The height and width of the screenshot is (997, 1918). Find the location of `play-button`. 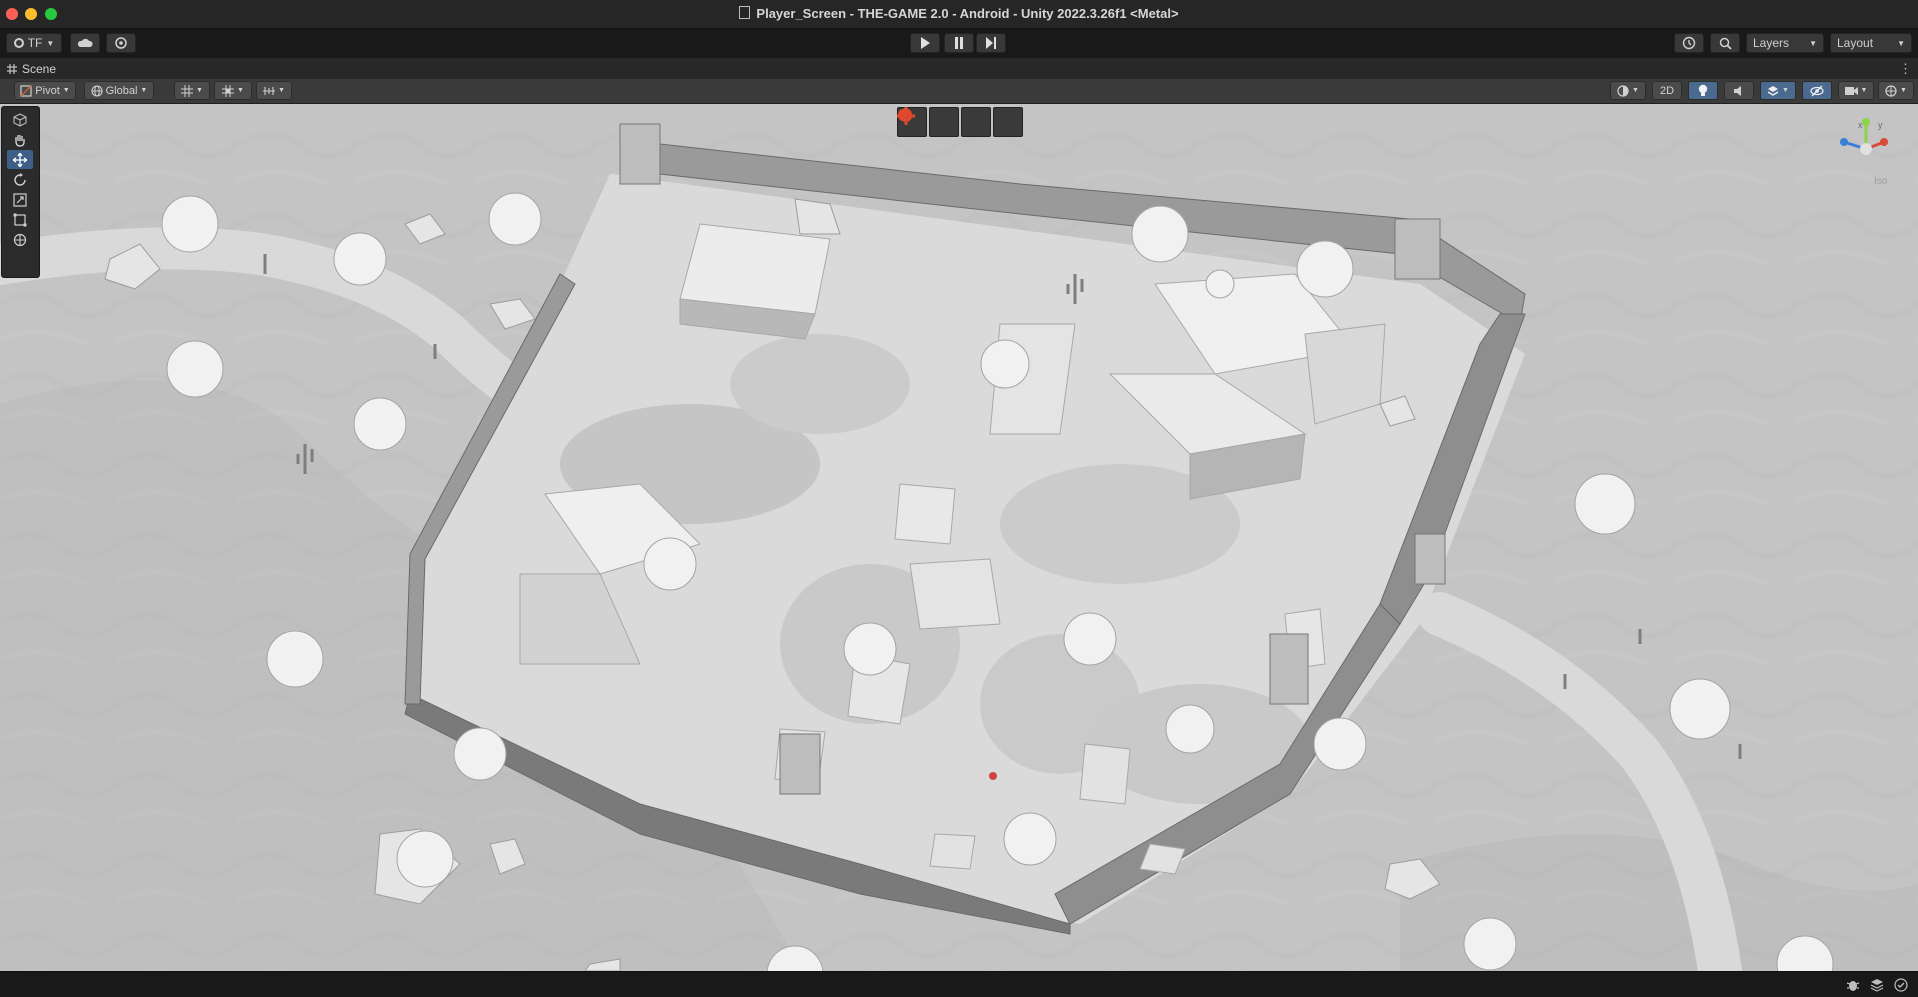

play-button is located at coordinates (925, 43).